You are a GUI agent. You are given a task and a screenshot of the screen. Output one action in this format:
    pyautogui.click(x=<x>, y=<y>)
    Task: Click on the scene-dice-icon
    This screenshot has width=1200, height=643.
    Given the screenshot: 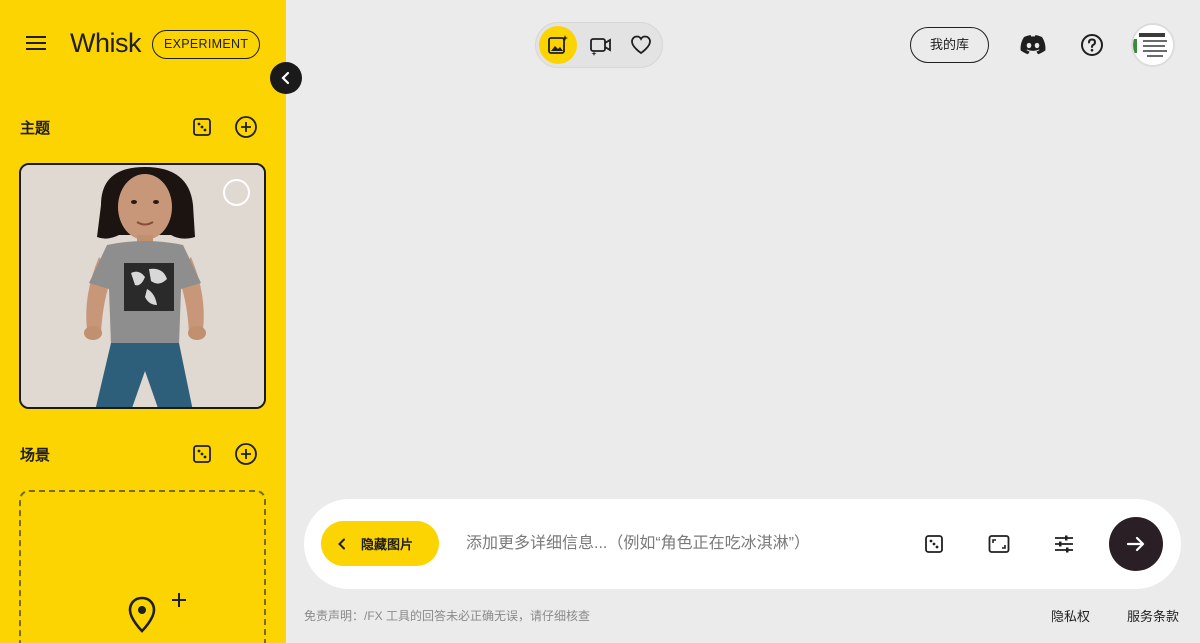 What is the action you would take?
    pyautogui.click(x=202, y=454)
    